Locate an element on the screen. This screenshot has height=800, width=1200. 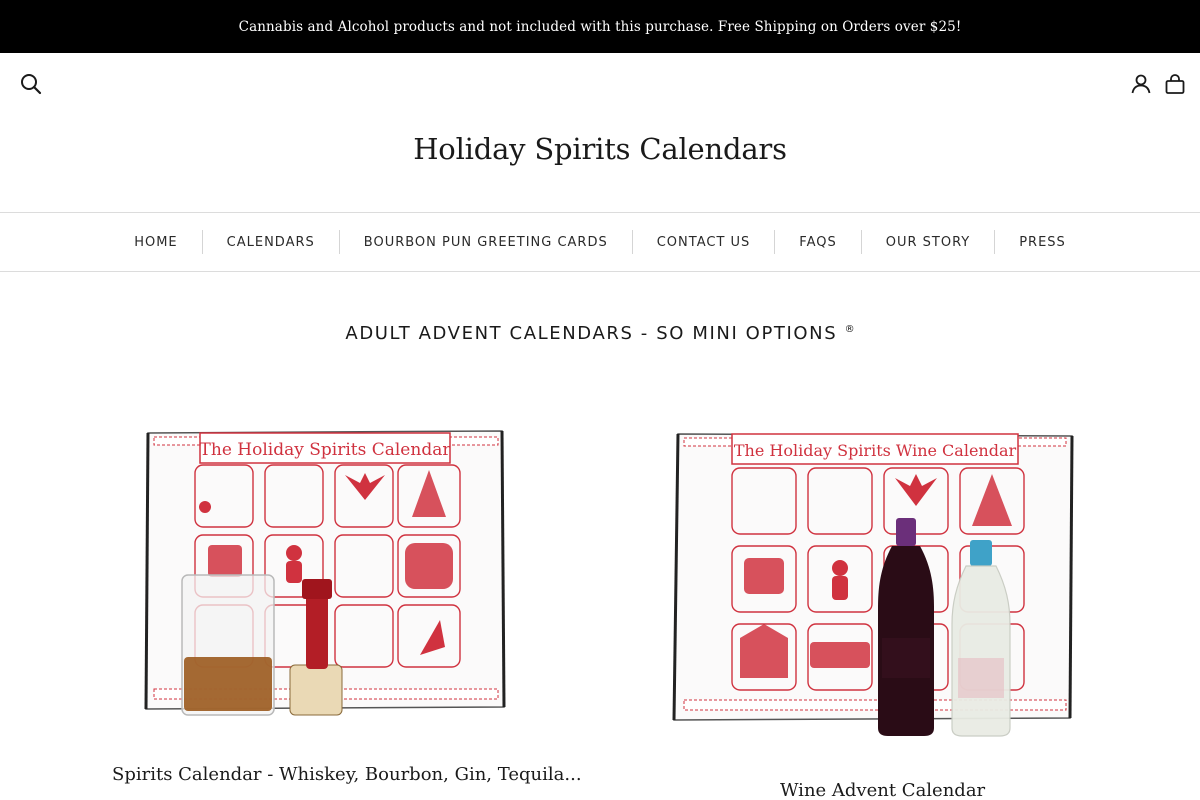
product-image-banner: The Holiday Spirits Wine Calendar is located at coordinates (875, 450).